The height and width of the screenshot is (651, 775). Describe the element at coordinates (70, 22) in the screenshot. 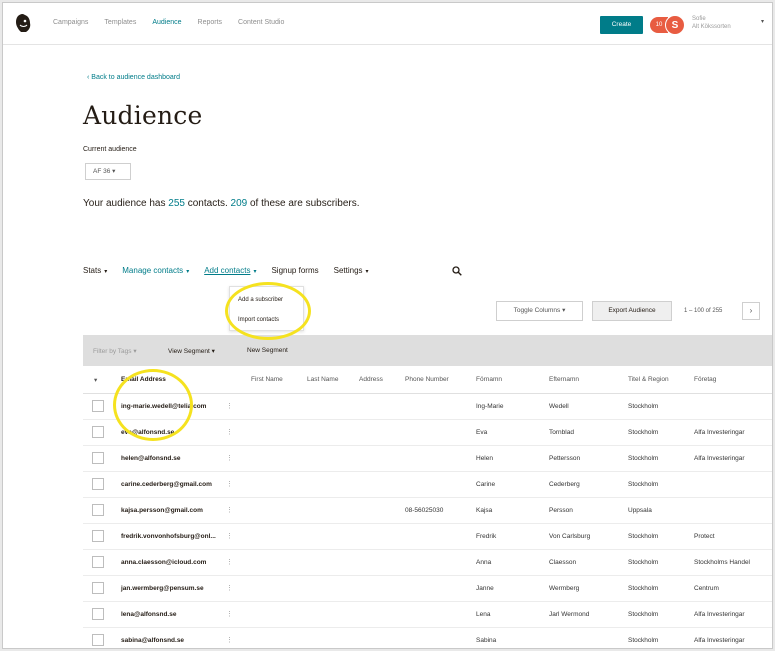

I see `nav-campaigns: Campaigns` at that location.